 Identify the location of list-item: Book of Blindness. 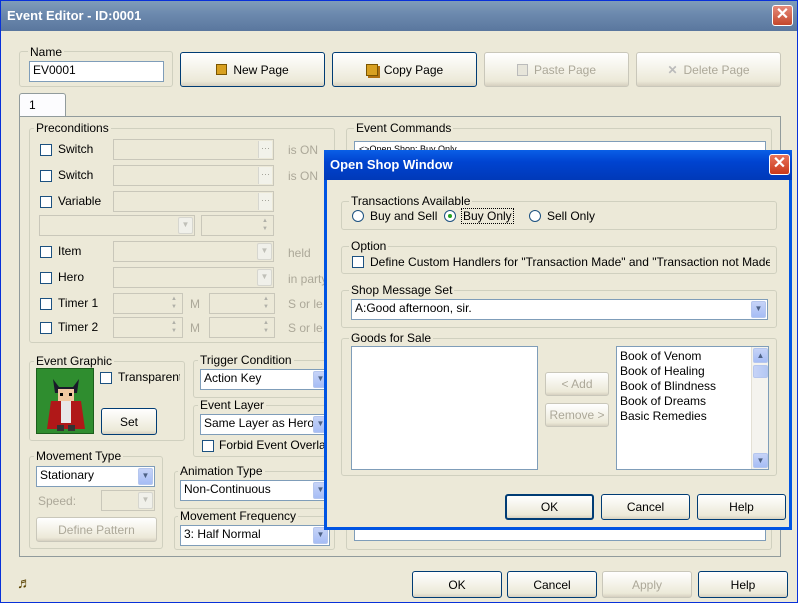
(684, 386).